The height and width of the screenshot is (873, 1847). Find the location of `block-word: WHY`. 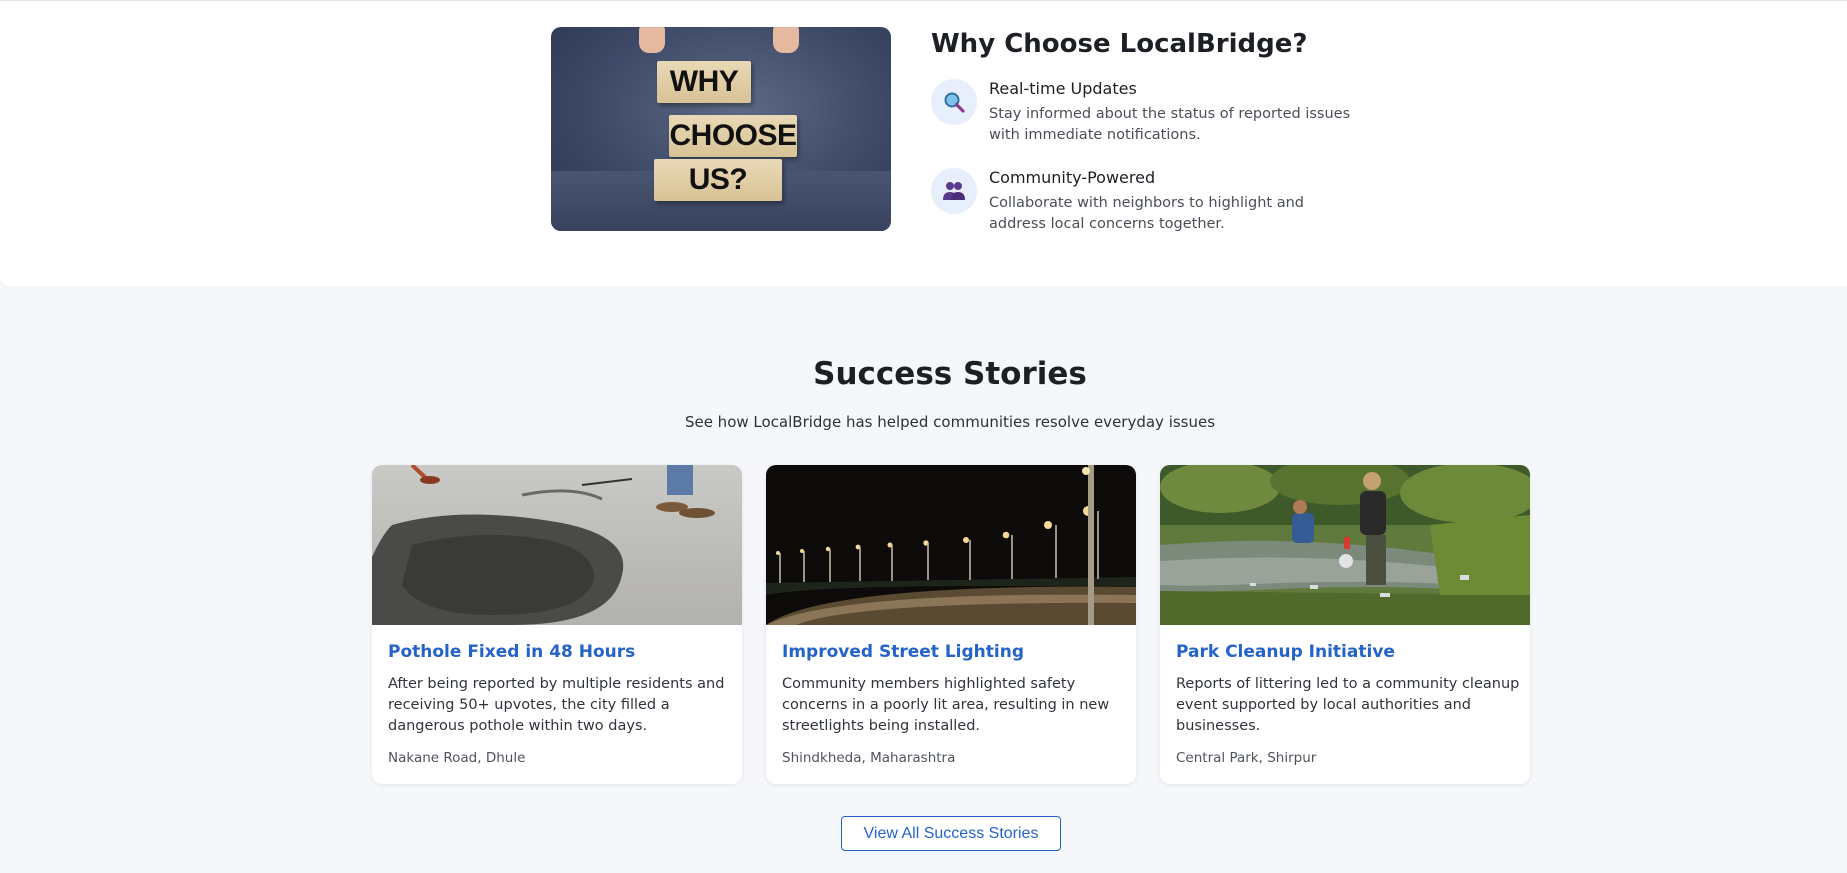

block-word: WHY is located at coordinates (704, 82).